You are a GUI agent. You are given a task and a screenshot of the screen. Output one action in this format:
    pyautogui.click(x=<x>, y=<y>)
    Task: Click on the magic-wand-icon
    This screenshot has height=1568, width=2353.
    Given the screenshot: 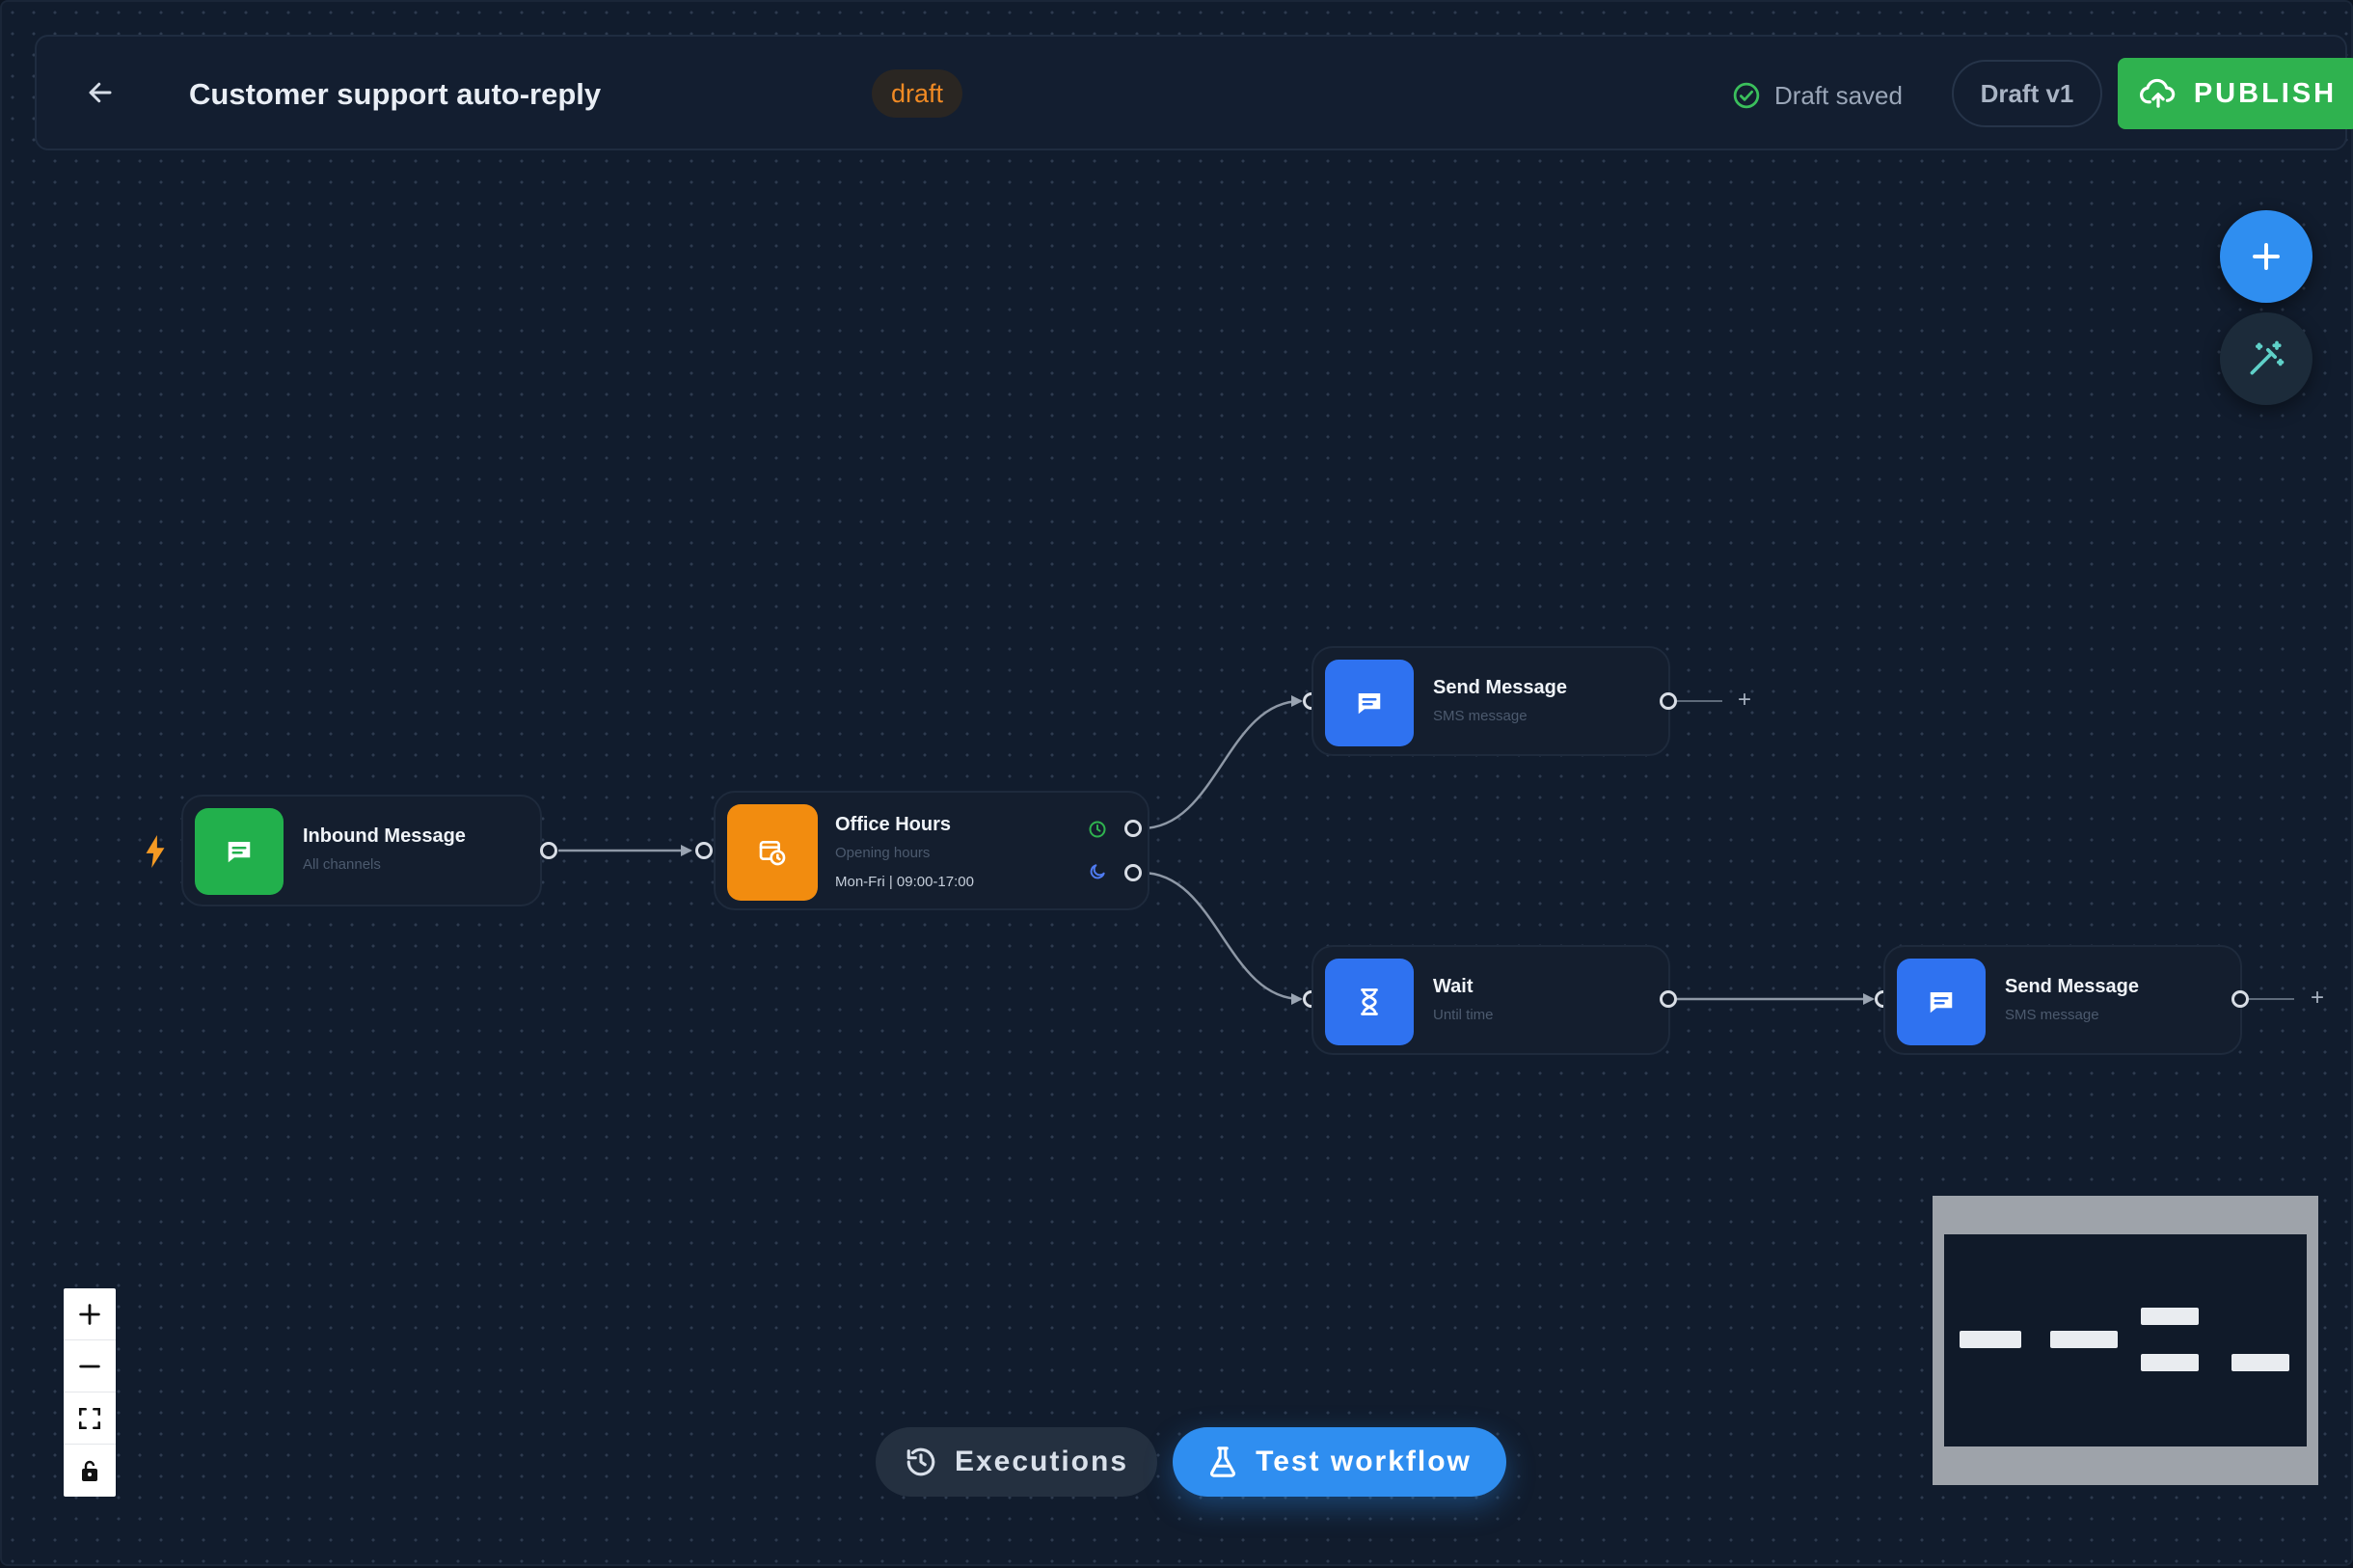 What is the action you would take?
    pyautogui.click(x=2267, y=357)
    